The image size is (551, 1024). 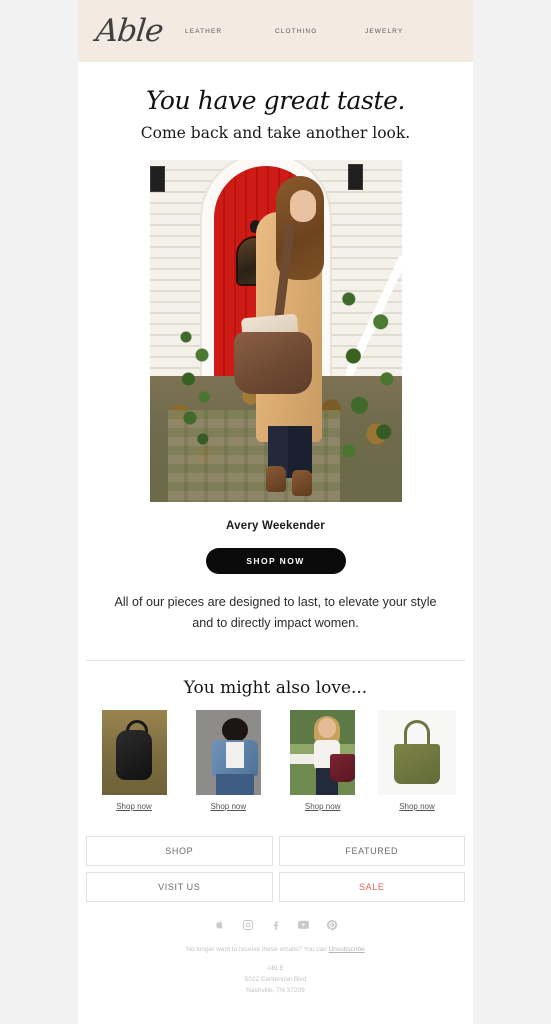 I want to click on footer-link-grid: SHOP FEATURED VISIT US SALE, so click(x=275, y=858).